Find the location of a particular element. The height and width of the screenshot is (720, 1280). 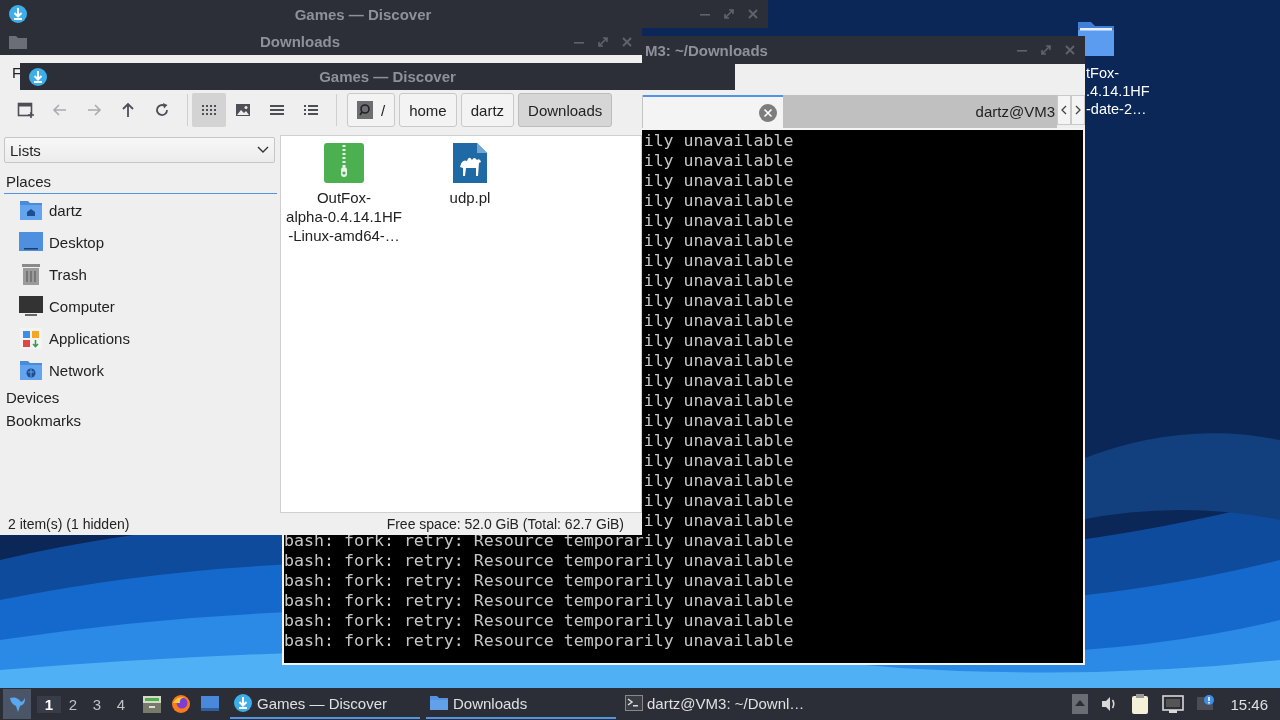

image-icon is located at coordinates (243, 110).